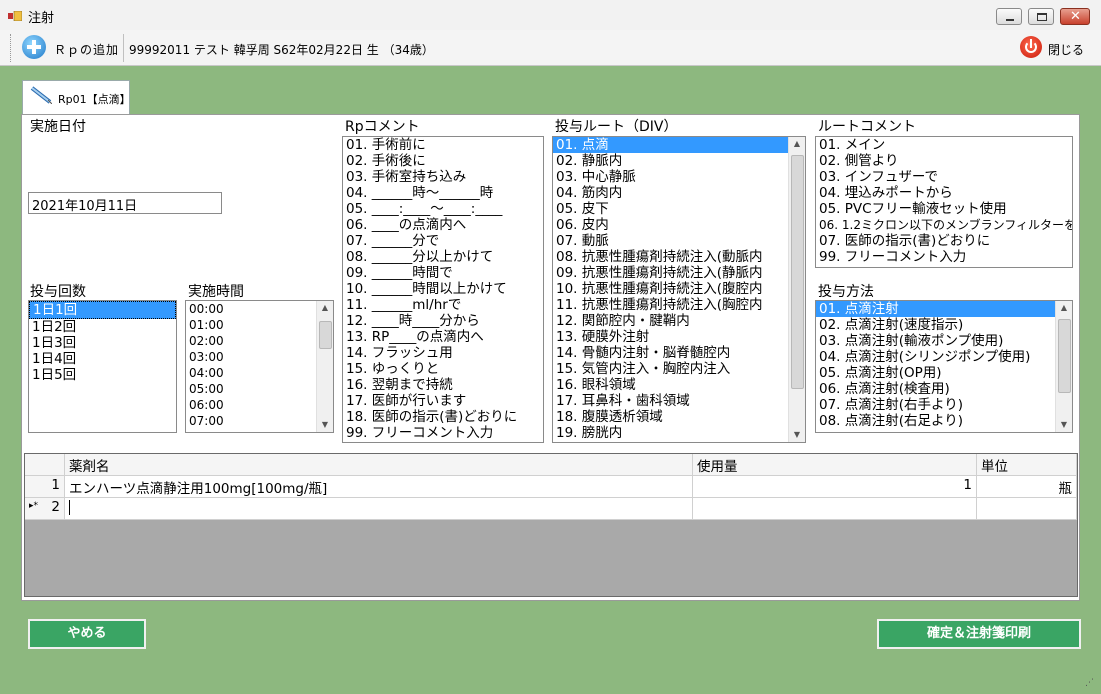 This screenshot has width=1101, height=694. Describe the element at coordinates (944, 193) in the screenshot. I see `list-item: 04. 埋込みポートから` at that location.